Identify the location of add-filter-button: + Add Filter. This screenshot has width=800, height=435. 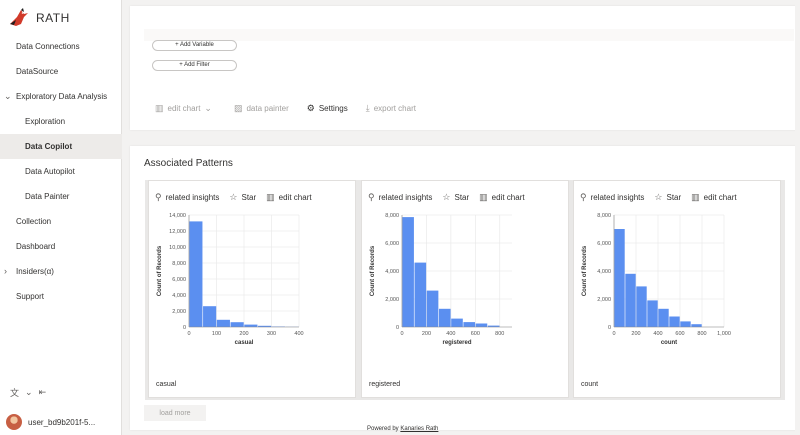
(194, 65).